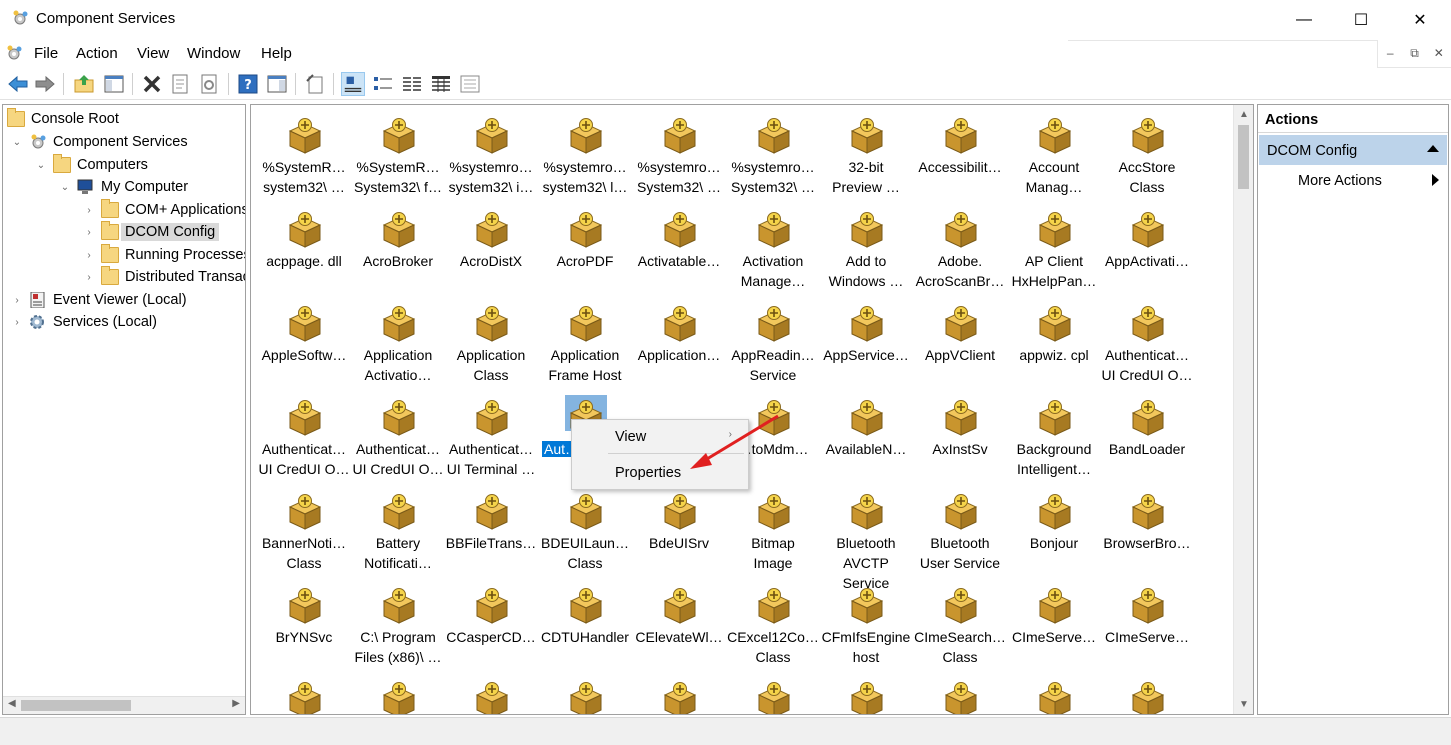  Describe the element at coordinates (151, 232) in the screenshot. I see `tree-item-dcom-config: › DCOM Config` at that location.